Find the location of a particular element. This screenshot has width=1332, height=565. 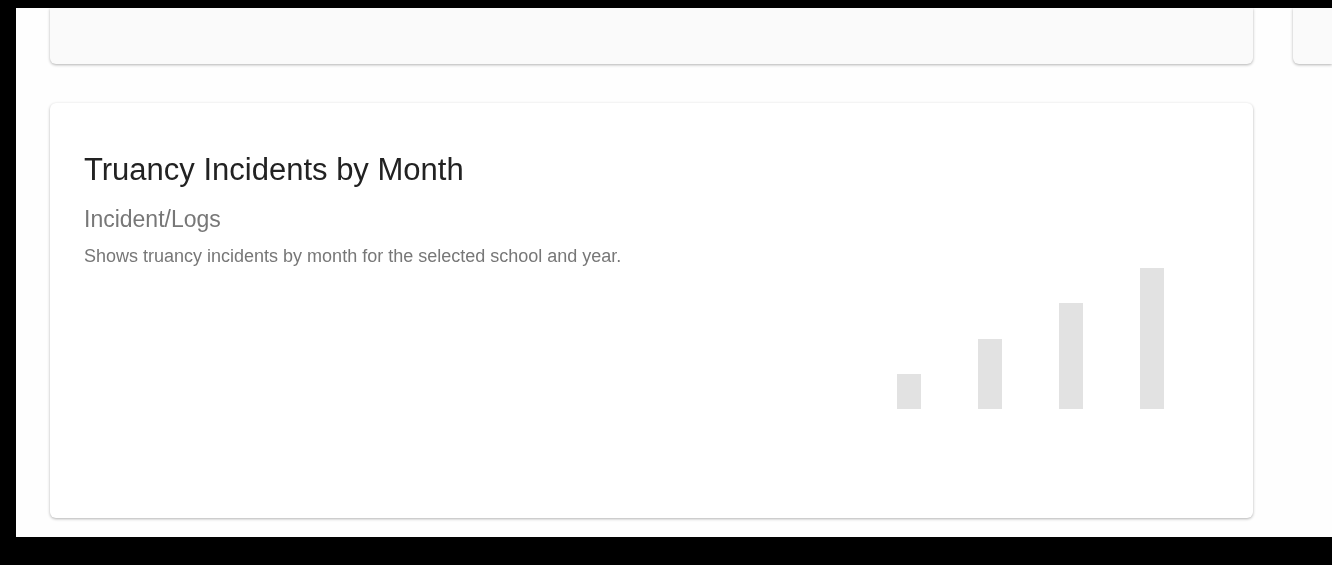

bar-chart-icon is located at coordinates (1030, 338).